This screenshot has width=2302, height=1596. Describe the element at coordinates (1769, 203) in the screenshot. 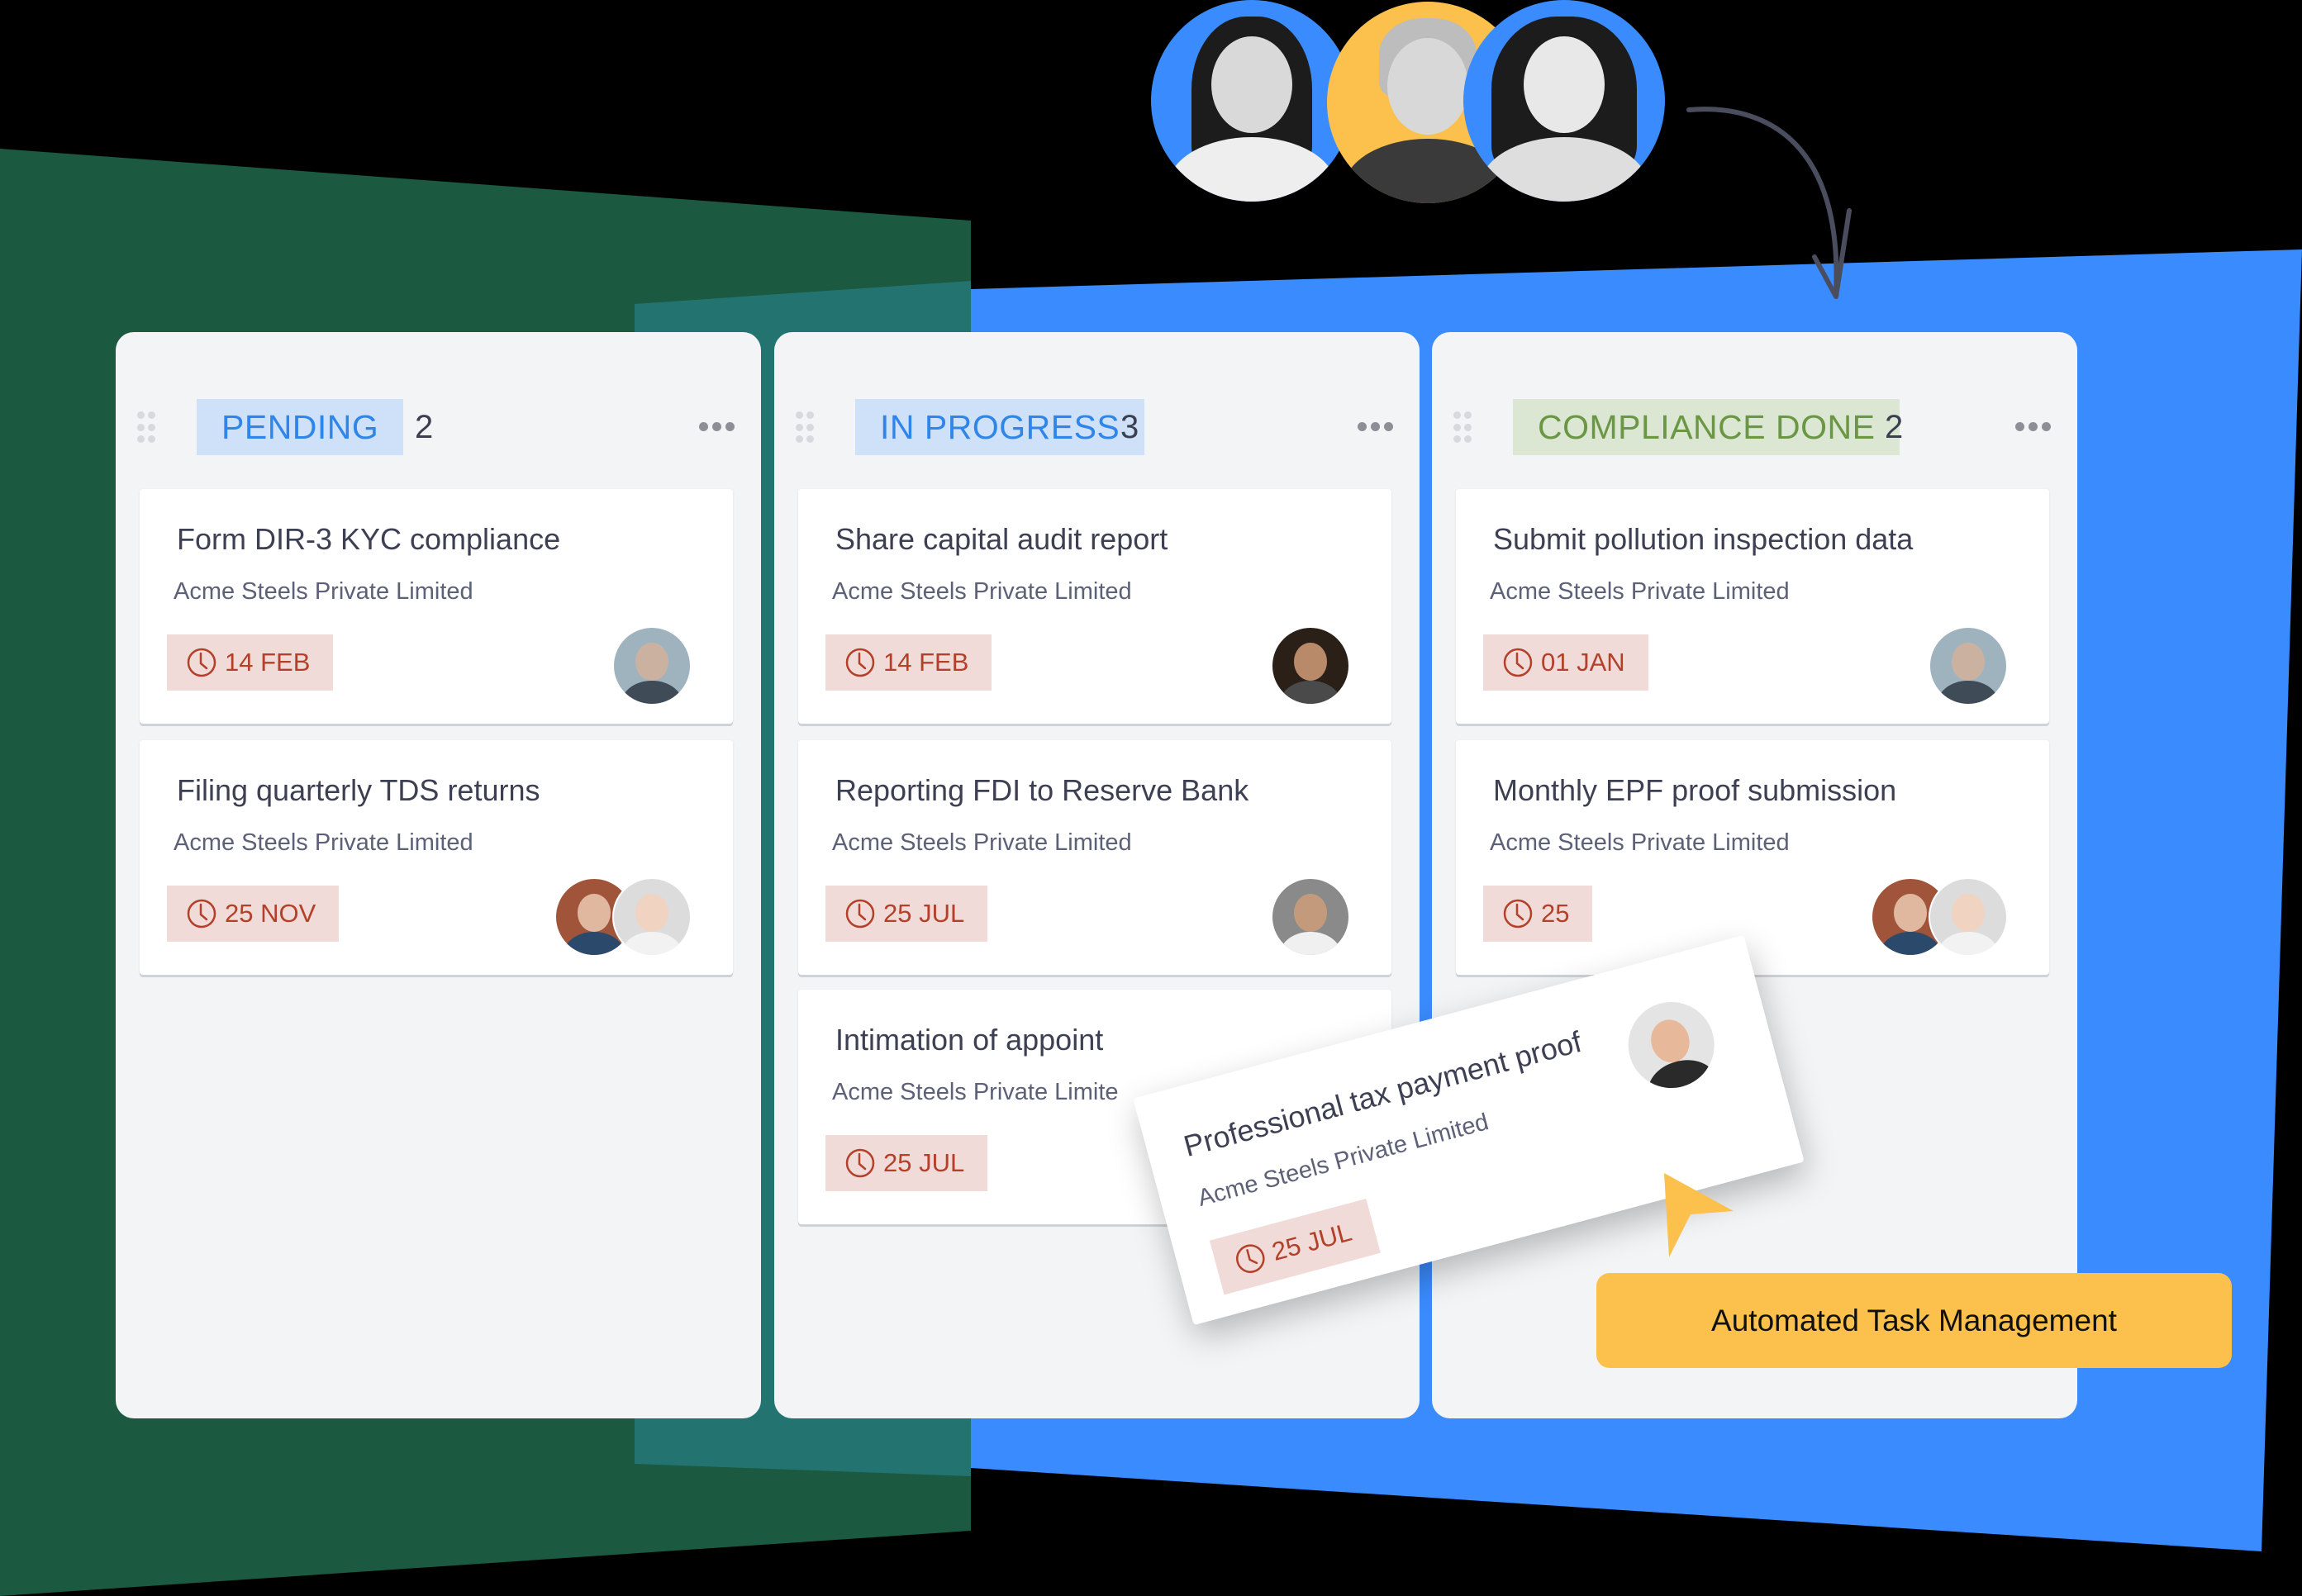

I see `curved-arrow-icon` at that location.